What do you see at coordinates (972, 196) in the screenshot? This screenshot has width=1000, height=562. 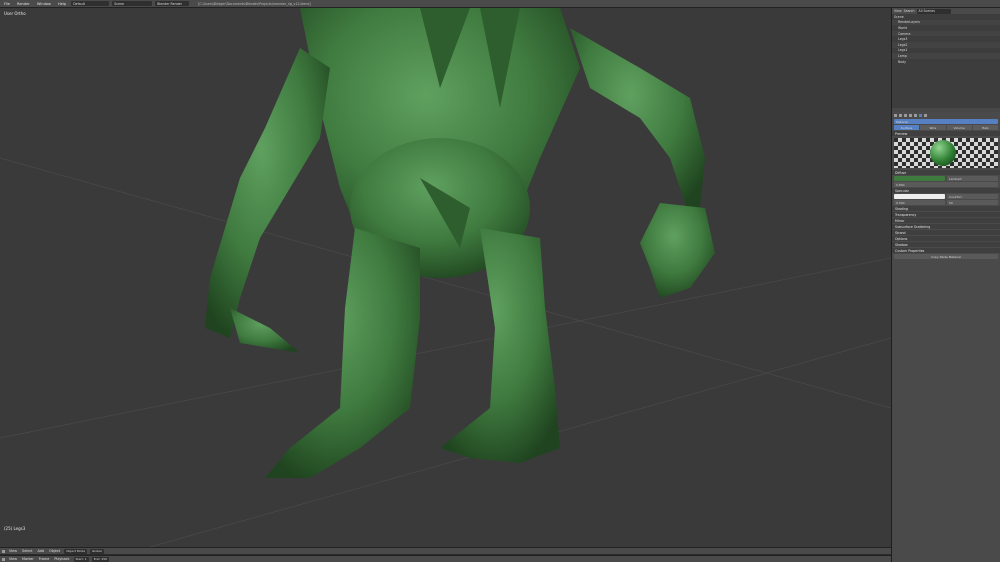 I see `specular-shader-selector: CookTorr` at bounding box center [972, 196].